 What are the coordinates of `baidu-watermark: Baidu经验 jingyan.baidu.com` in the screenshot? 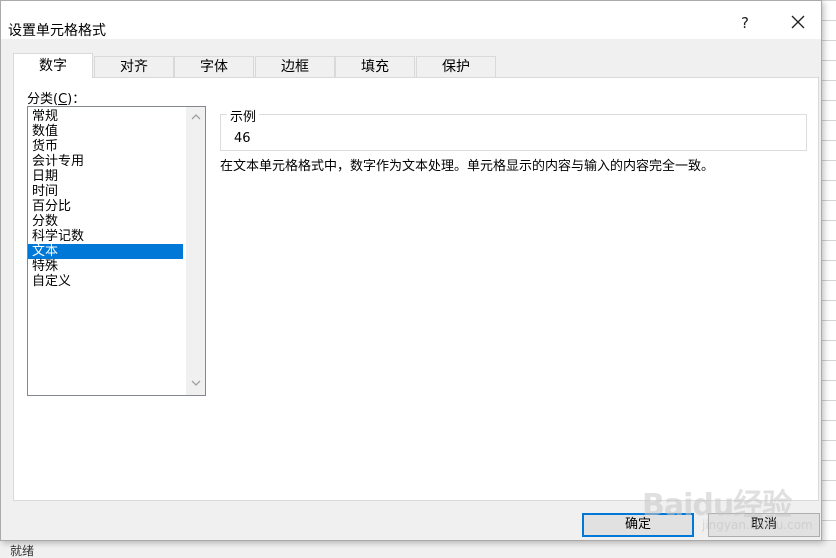 It's located at (727, 505).